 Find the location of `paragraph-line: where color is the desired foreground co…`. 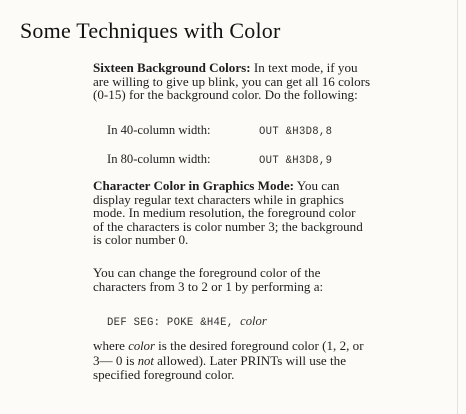

paragraph-line: where color is the desired foreground co… is located at coordinates (263, 346).